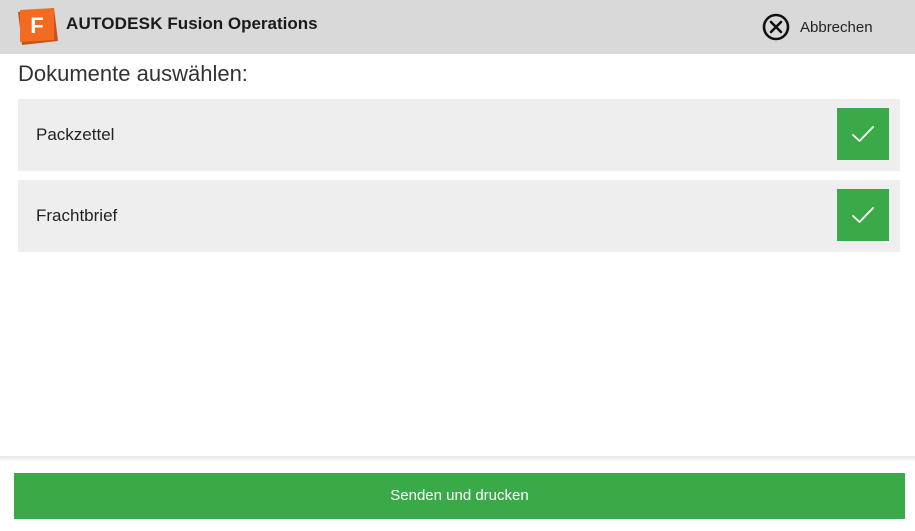 This screenshot has width=915, height=531. What do you see at coordinates (457, 27) in the screenshot?
I see `app-header: F AUTODESK Fusion Operations Abbrechen` at bounding box center [457, 27].